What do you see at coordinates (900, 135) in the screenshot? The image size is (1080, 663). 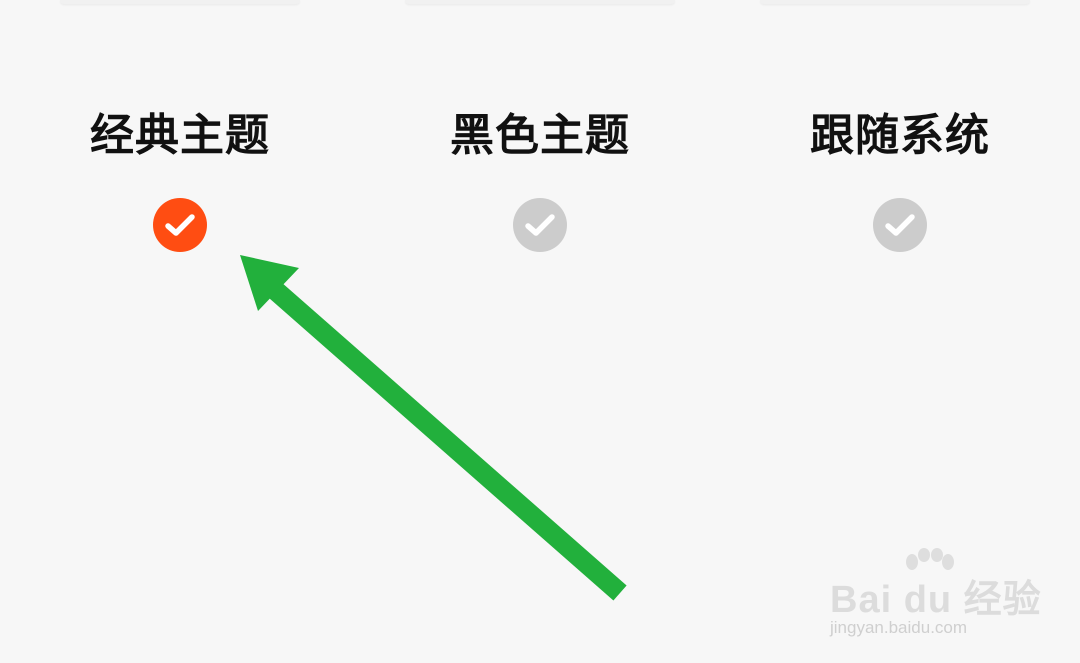 I see `theme-option-label: 跟随系统` at bounding box center [900, 135].